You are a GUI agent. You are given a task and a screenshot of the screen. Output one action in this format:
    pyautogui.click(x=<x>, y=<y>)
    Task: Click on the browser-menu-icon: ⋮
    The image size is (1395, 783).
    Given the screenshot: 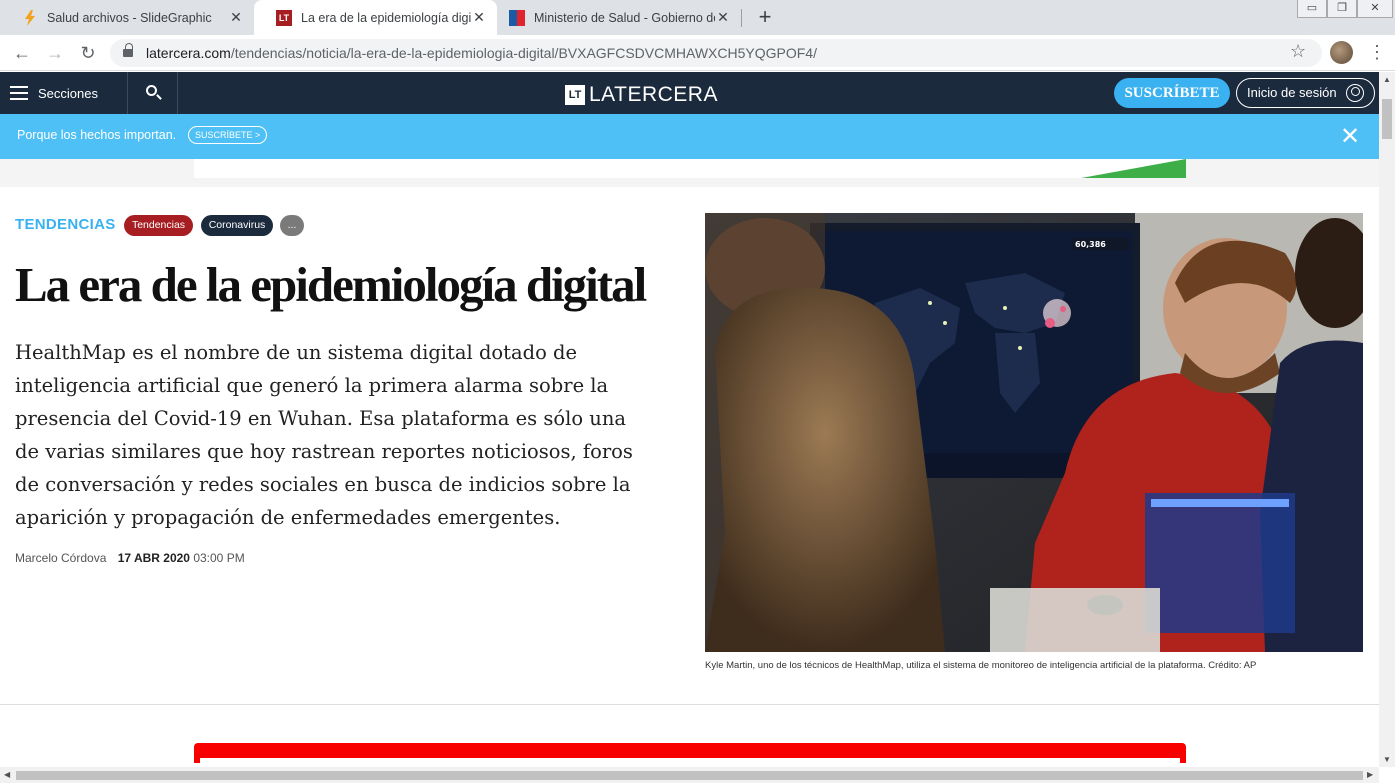 What is the action you would take?
    pyautogui.click(x=1377, y=52)
    